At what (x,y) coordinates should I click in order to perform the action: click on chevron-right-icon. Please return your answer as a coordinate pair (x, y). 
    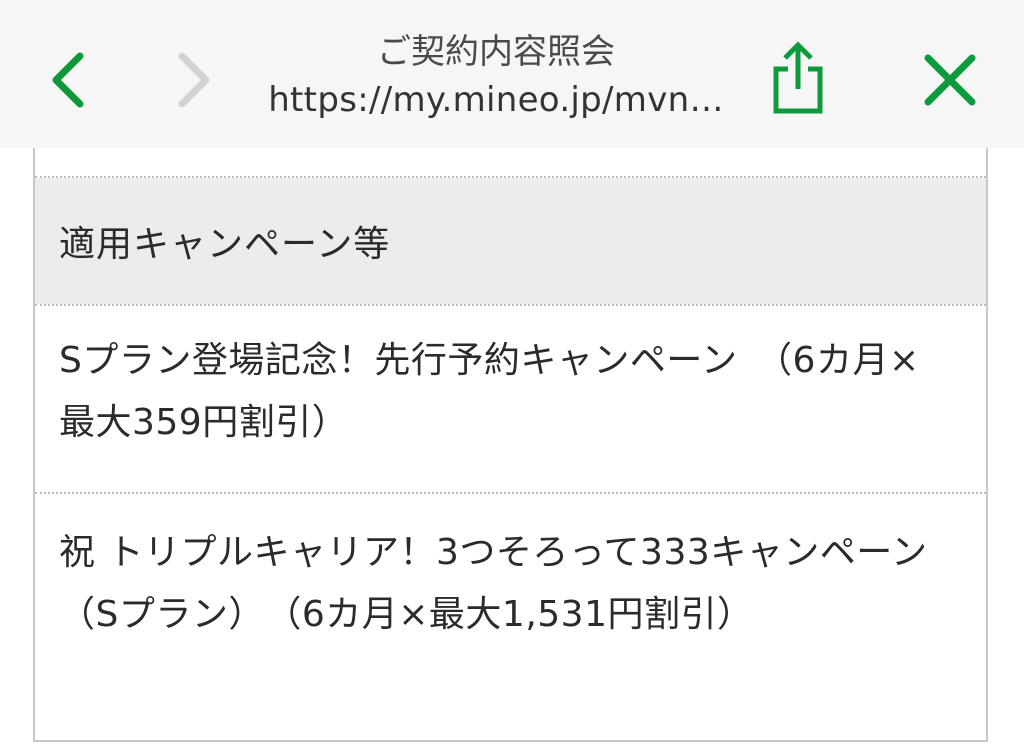
    Looking at the image, I should click on (194, 80).